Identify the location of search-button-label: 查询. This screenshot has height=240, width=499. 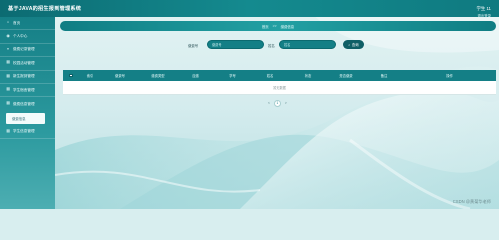
(355, 45).